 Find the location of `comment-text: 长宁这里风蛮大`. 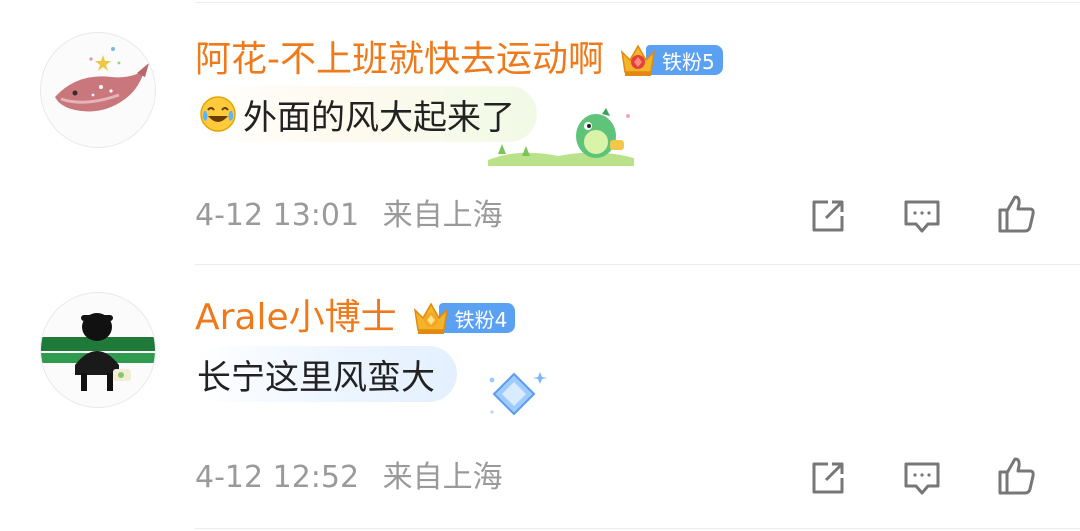

comment-text: 长宁这里风蛮大 is located at coordinates (316, 377).